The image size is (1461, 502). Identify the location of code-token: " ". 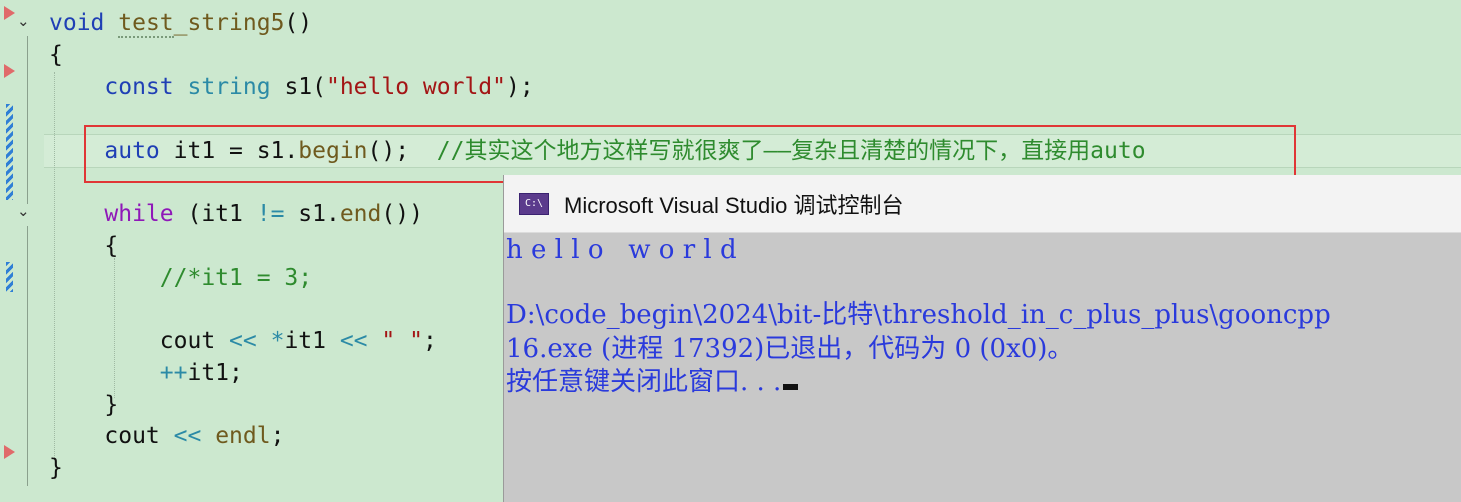
(402, 341).